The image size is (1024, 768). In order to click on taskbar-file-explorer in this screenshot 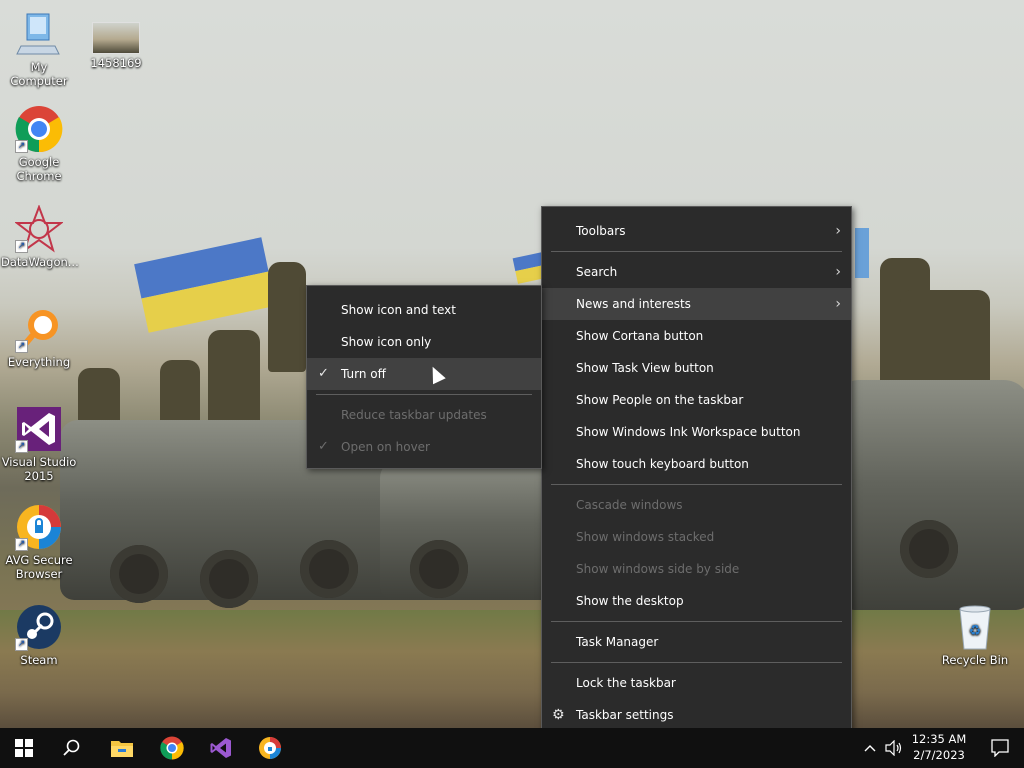, I will do `click(122, 748)`.